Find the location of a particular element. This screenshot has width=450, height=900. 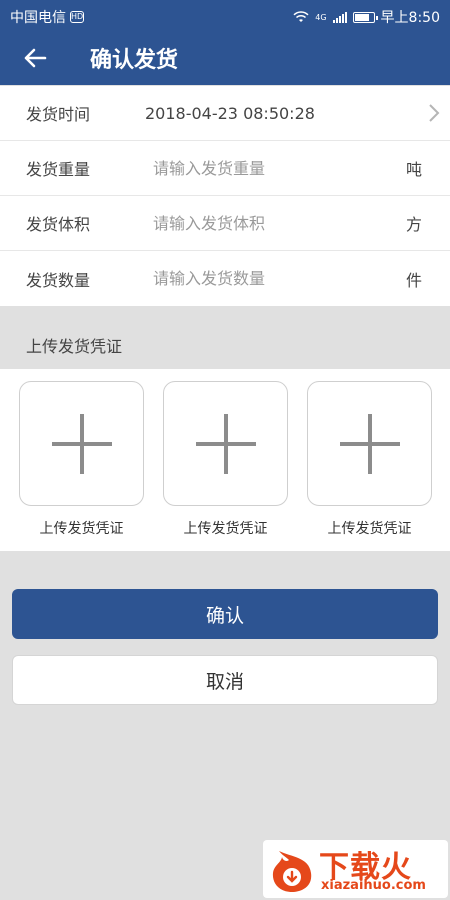

quantity-row: 发货数量 件 is located at coordinates (225, 278).